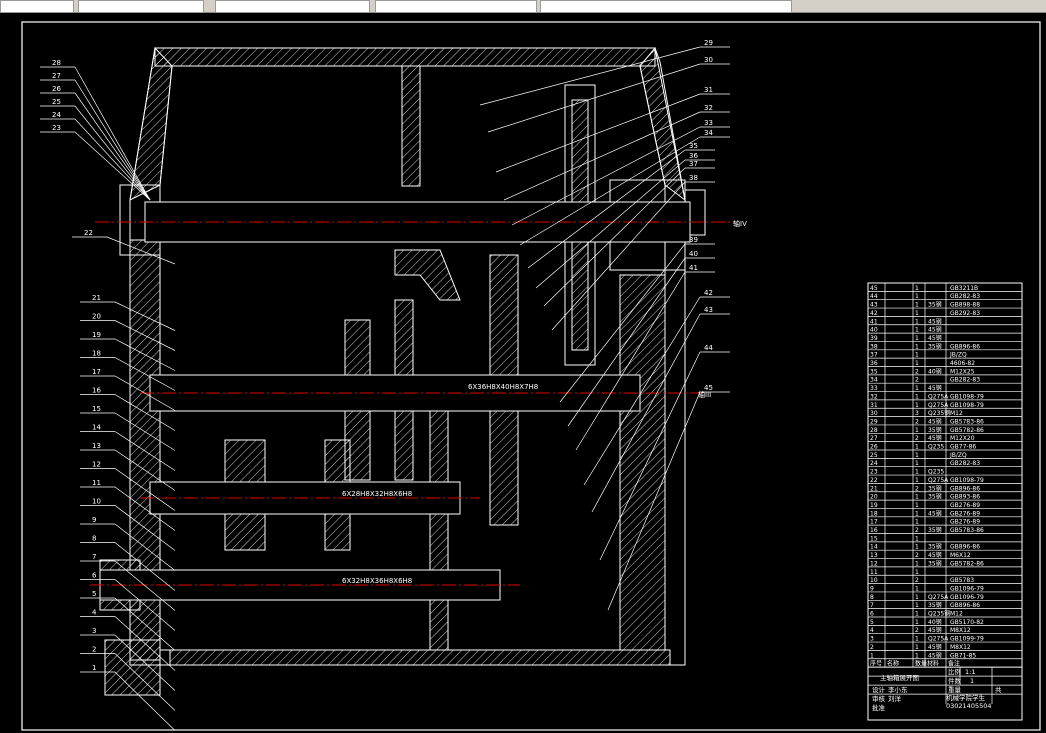  I want to click on table-cell: GB77-86, so click(963, 447).